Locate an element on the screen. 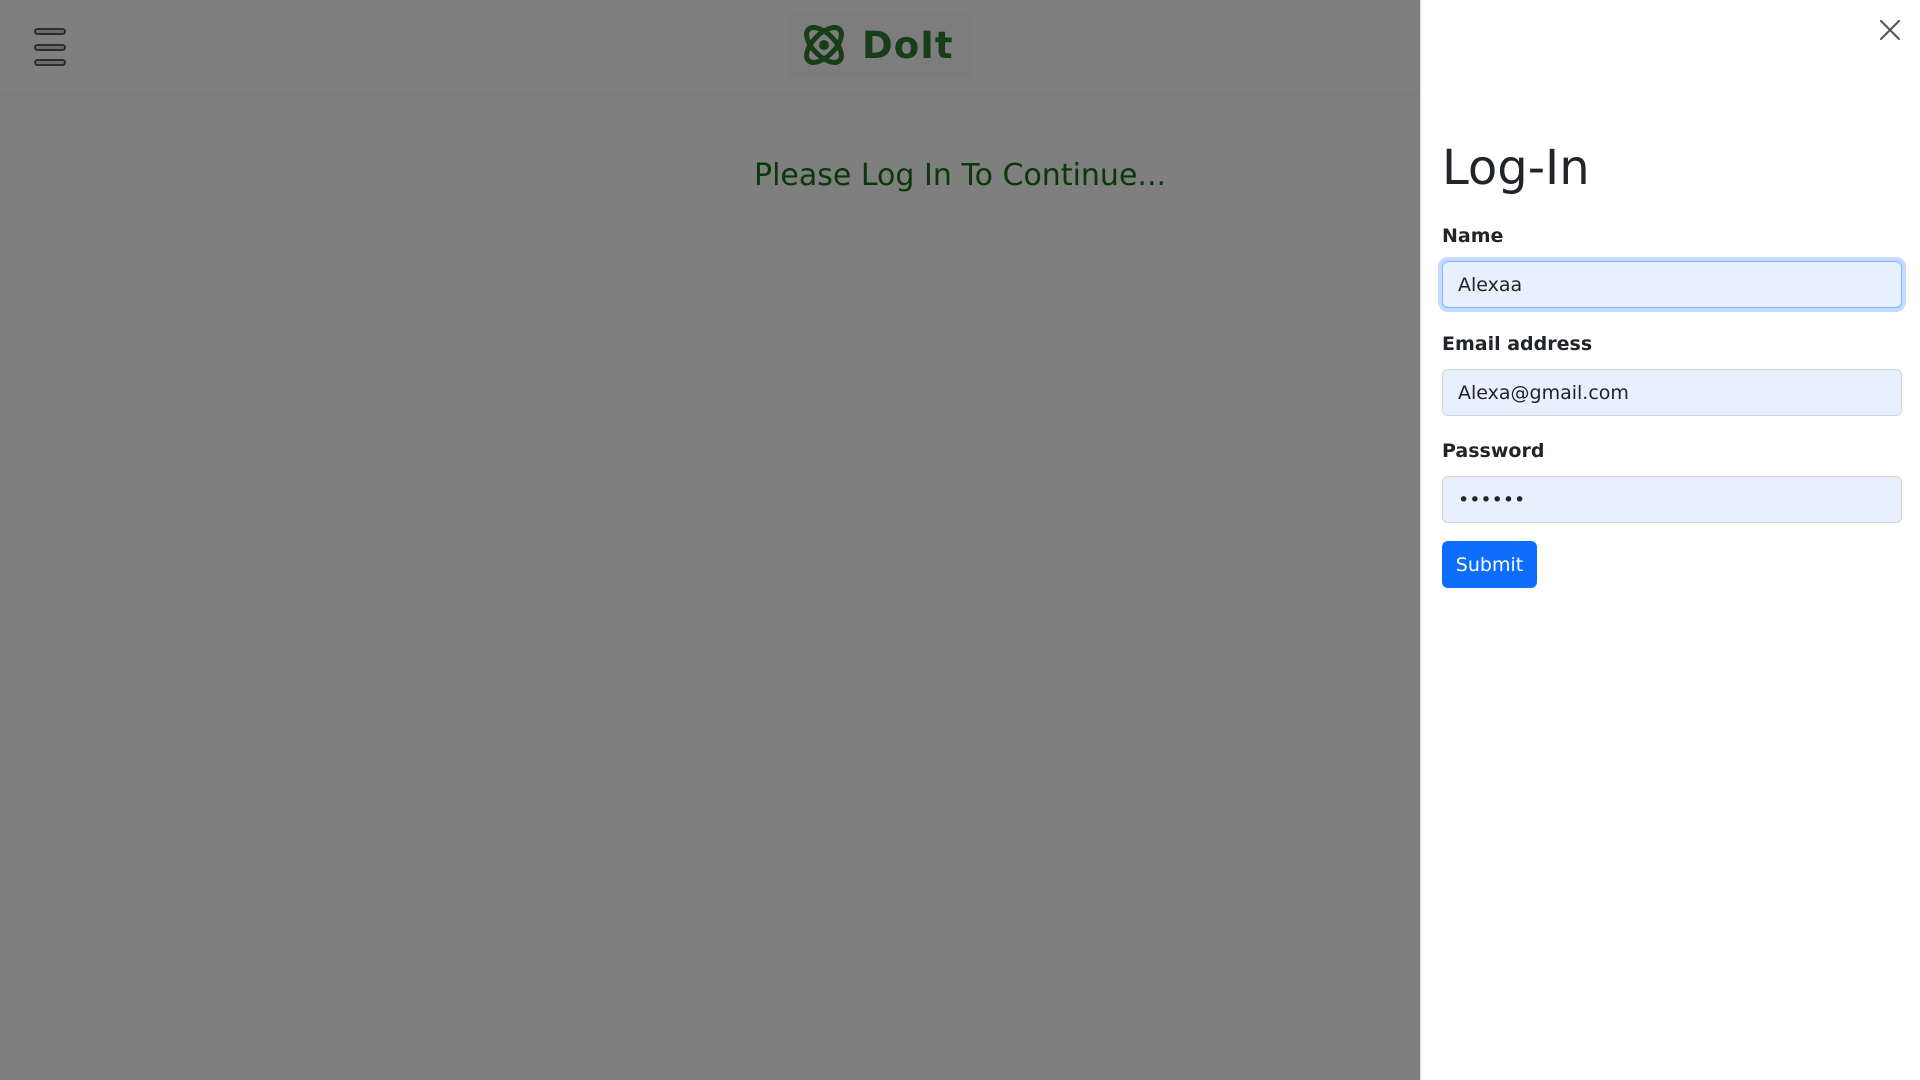 The height and width of the screenshot is (1080, 1920). password-input is located at coordinates (1672, 499).